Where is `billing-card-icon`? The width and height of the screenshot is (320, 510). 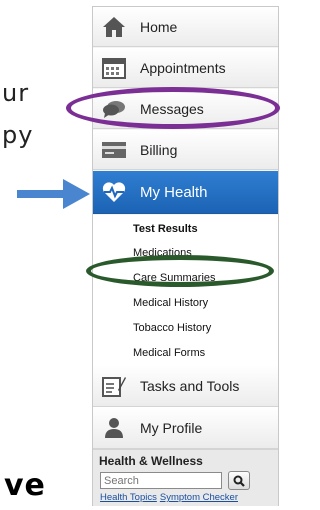
billing-card-icon is located at coordinates (114, 150).